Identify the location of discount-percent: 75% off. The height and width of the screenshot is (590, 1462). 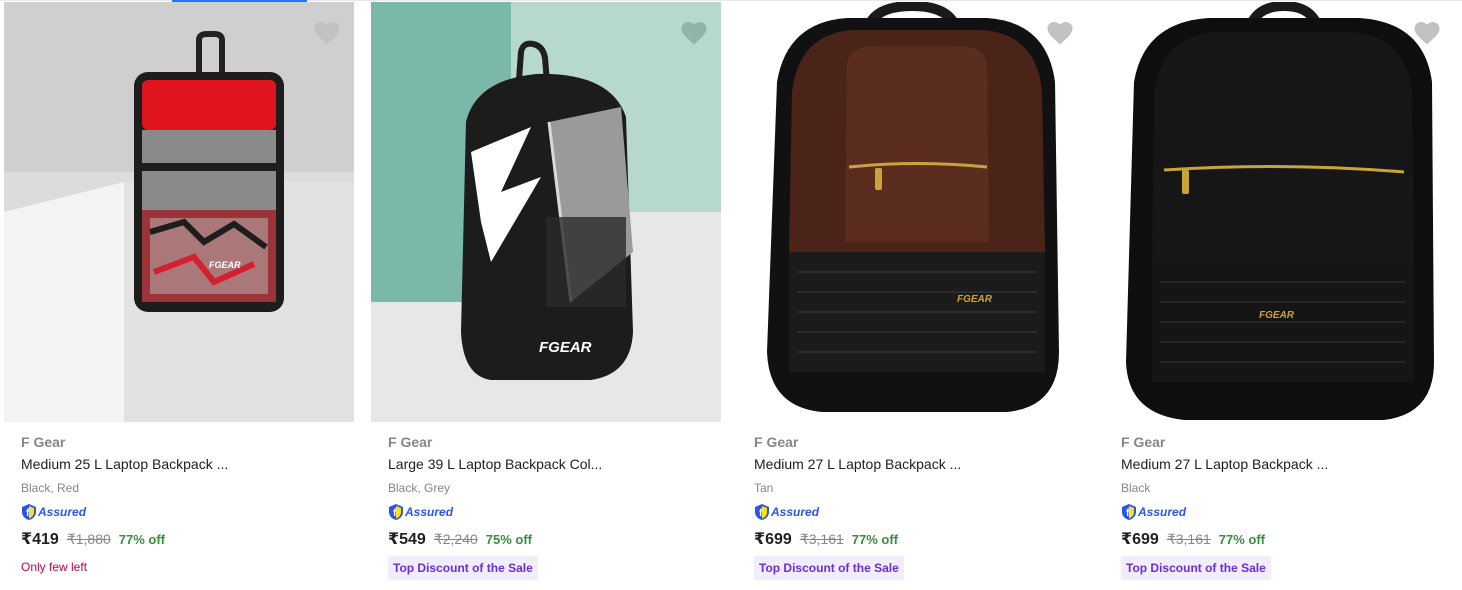
(509, 539).